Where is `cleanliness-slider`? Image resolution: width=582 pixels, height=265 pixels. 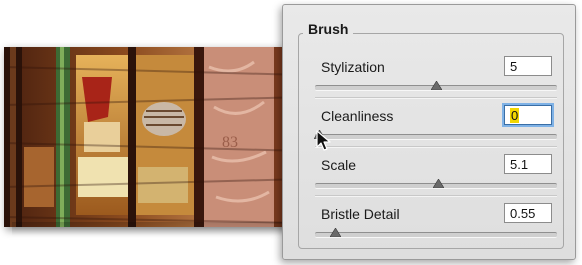 cleanliness-slider is located at coordinates (435, 135).